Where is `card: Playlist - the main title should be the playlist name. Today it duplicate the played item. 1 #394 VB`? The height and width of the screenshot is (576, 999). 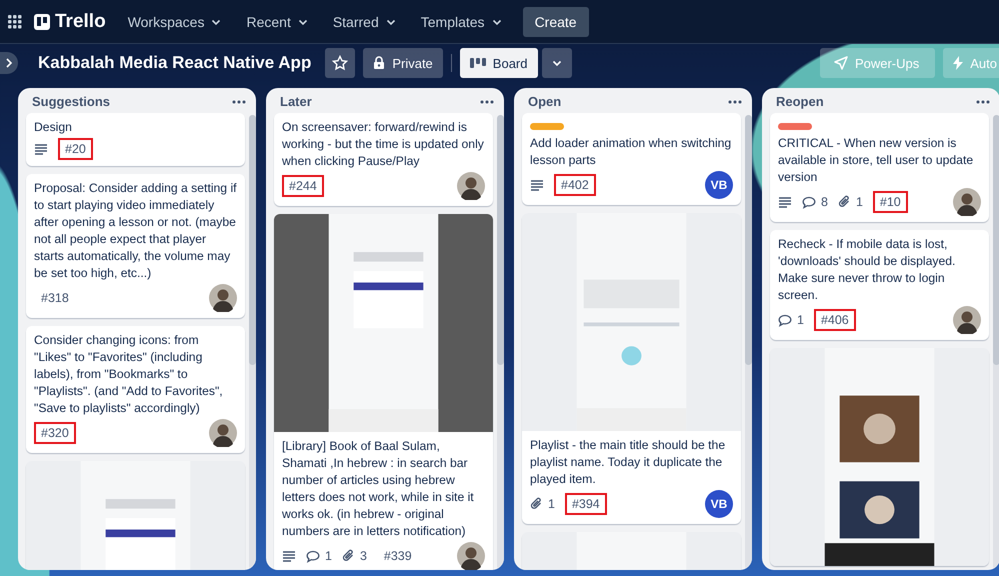 card: Playlist - the main title should be the playlist name. Today it duplicate the played item. 1 #394 VB is located at coordinates (631, 368).